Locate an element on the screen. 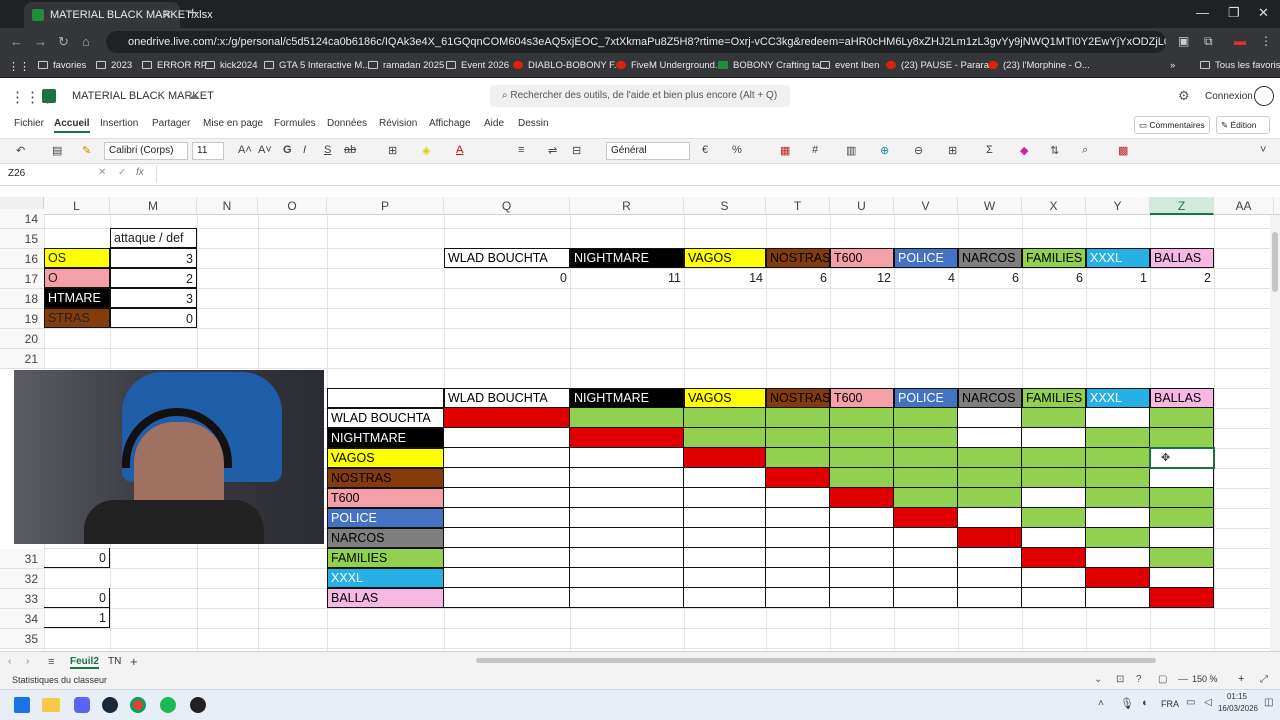 Image resolution: width=1280 pixels, height=720 pixels. top-gang-count: 12 is located at coordinates (862, 278).